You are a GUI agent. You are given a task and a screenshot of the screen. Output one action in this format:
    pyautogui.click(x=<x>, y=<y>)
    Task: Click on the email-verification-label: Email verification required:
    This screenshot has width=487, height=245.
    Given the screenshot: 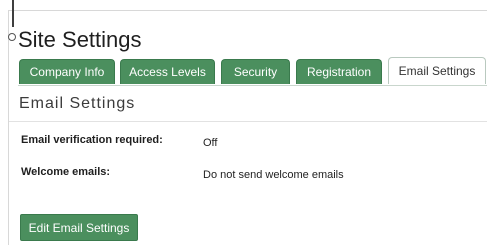 What is the action you would take?
    pyautogui.click(x=92, y=140)
    